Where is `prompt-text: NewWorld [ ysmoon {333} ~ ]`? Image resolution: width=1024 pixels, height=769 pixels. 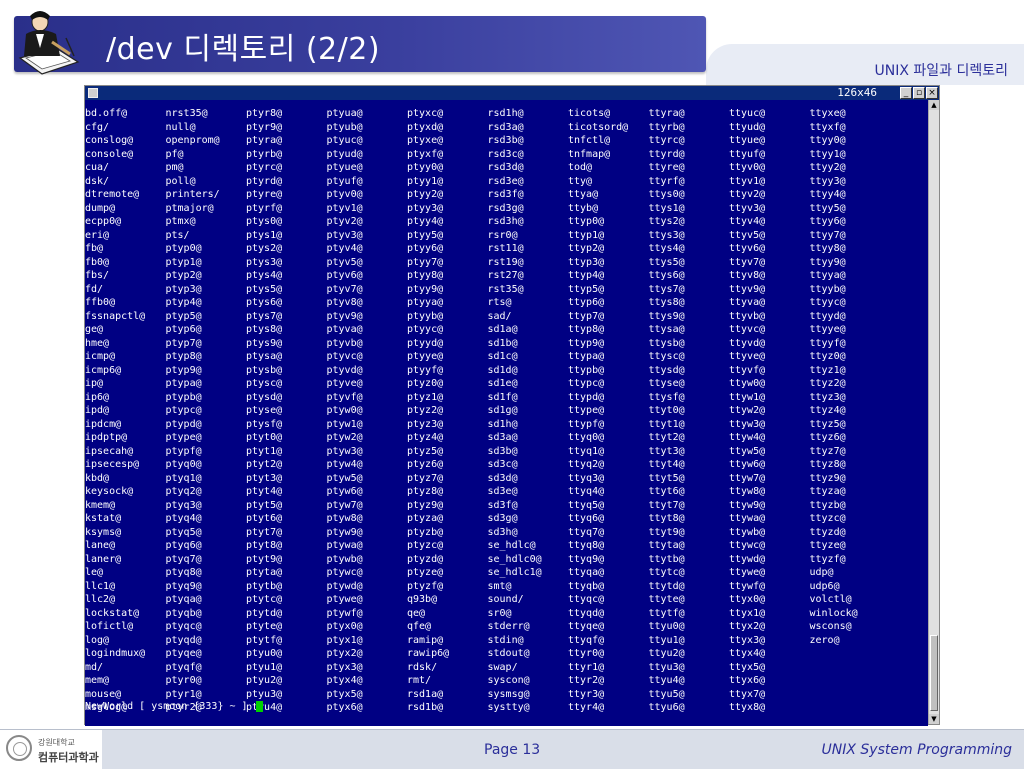 prompt-text: NewWorld [ ysmoon {333} ~ ] is located at coordinates (169, 706).